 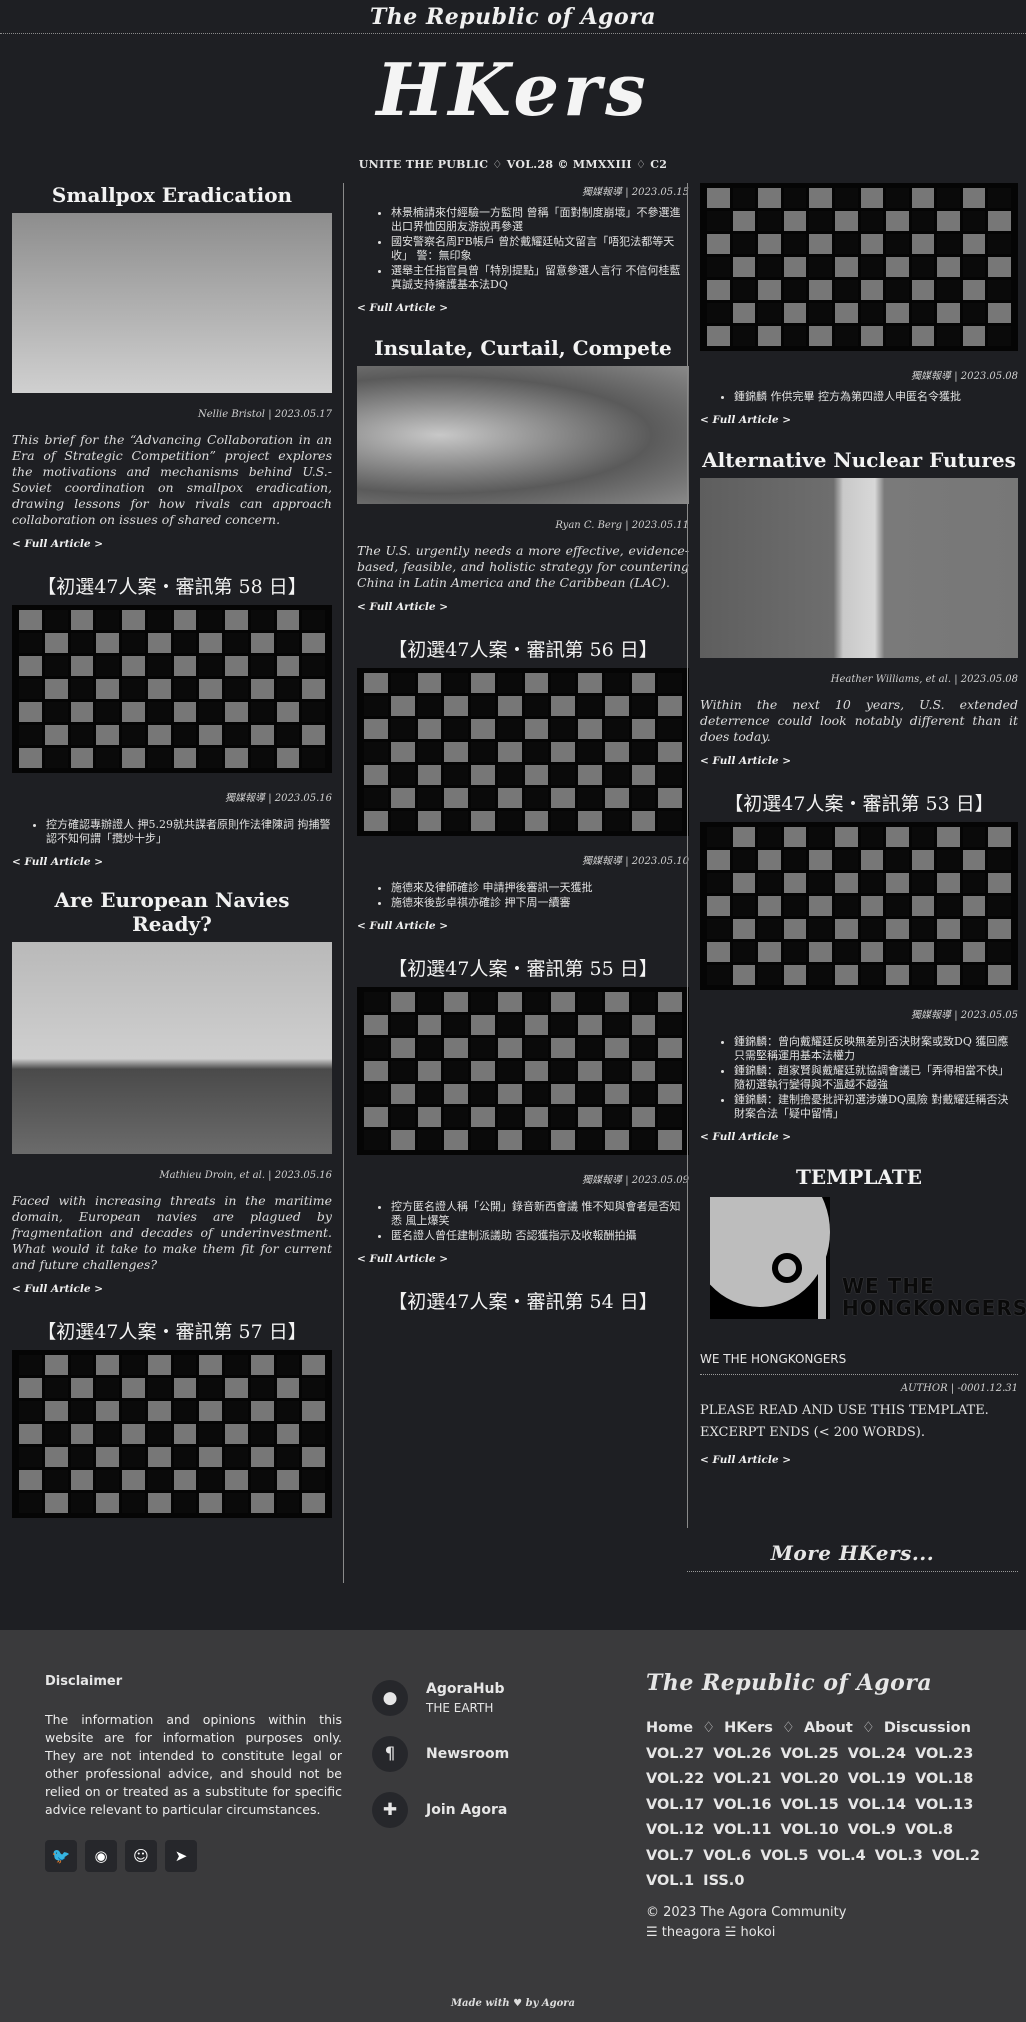 What do you see at coordinates (770, 1258) in the screenshot?
I see `logo-mark` at bounding box center [770, 1258].